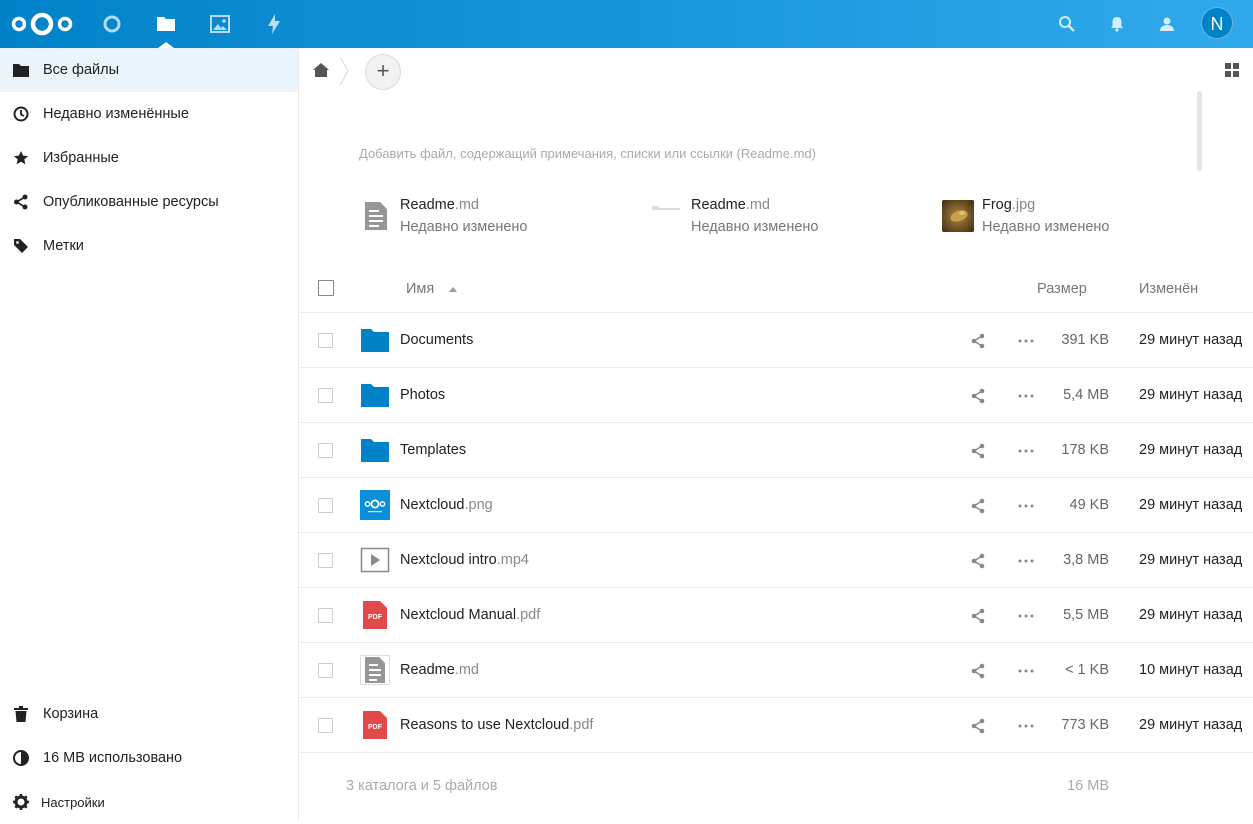 This screenshot has height=824, width=1253. Describe the element at coordinates (20, 714) in the screenshot. I see `trash-icon` at that location.